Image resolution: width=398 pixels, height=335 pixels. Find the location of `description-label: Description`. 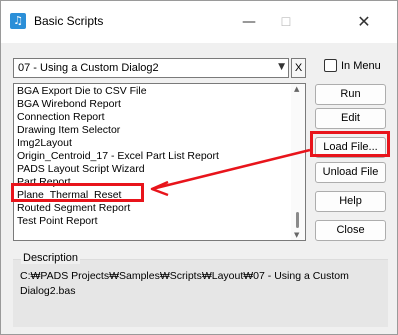

description-label: Description is located at coordinates (51, 258).